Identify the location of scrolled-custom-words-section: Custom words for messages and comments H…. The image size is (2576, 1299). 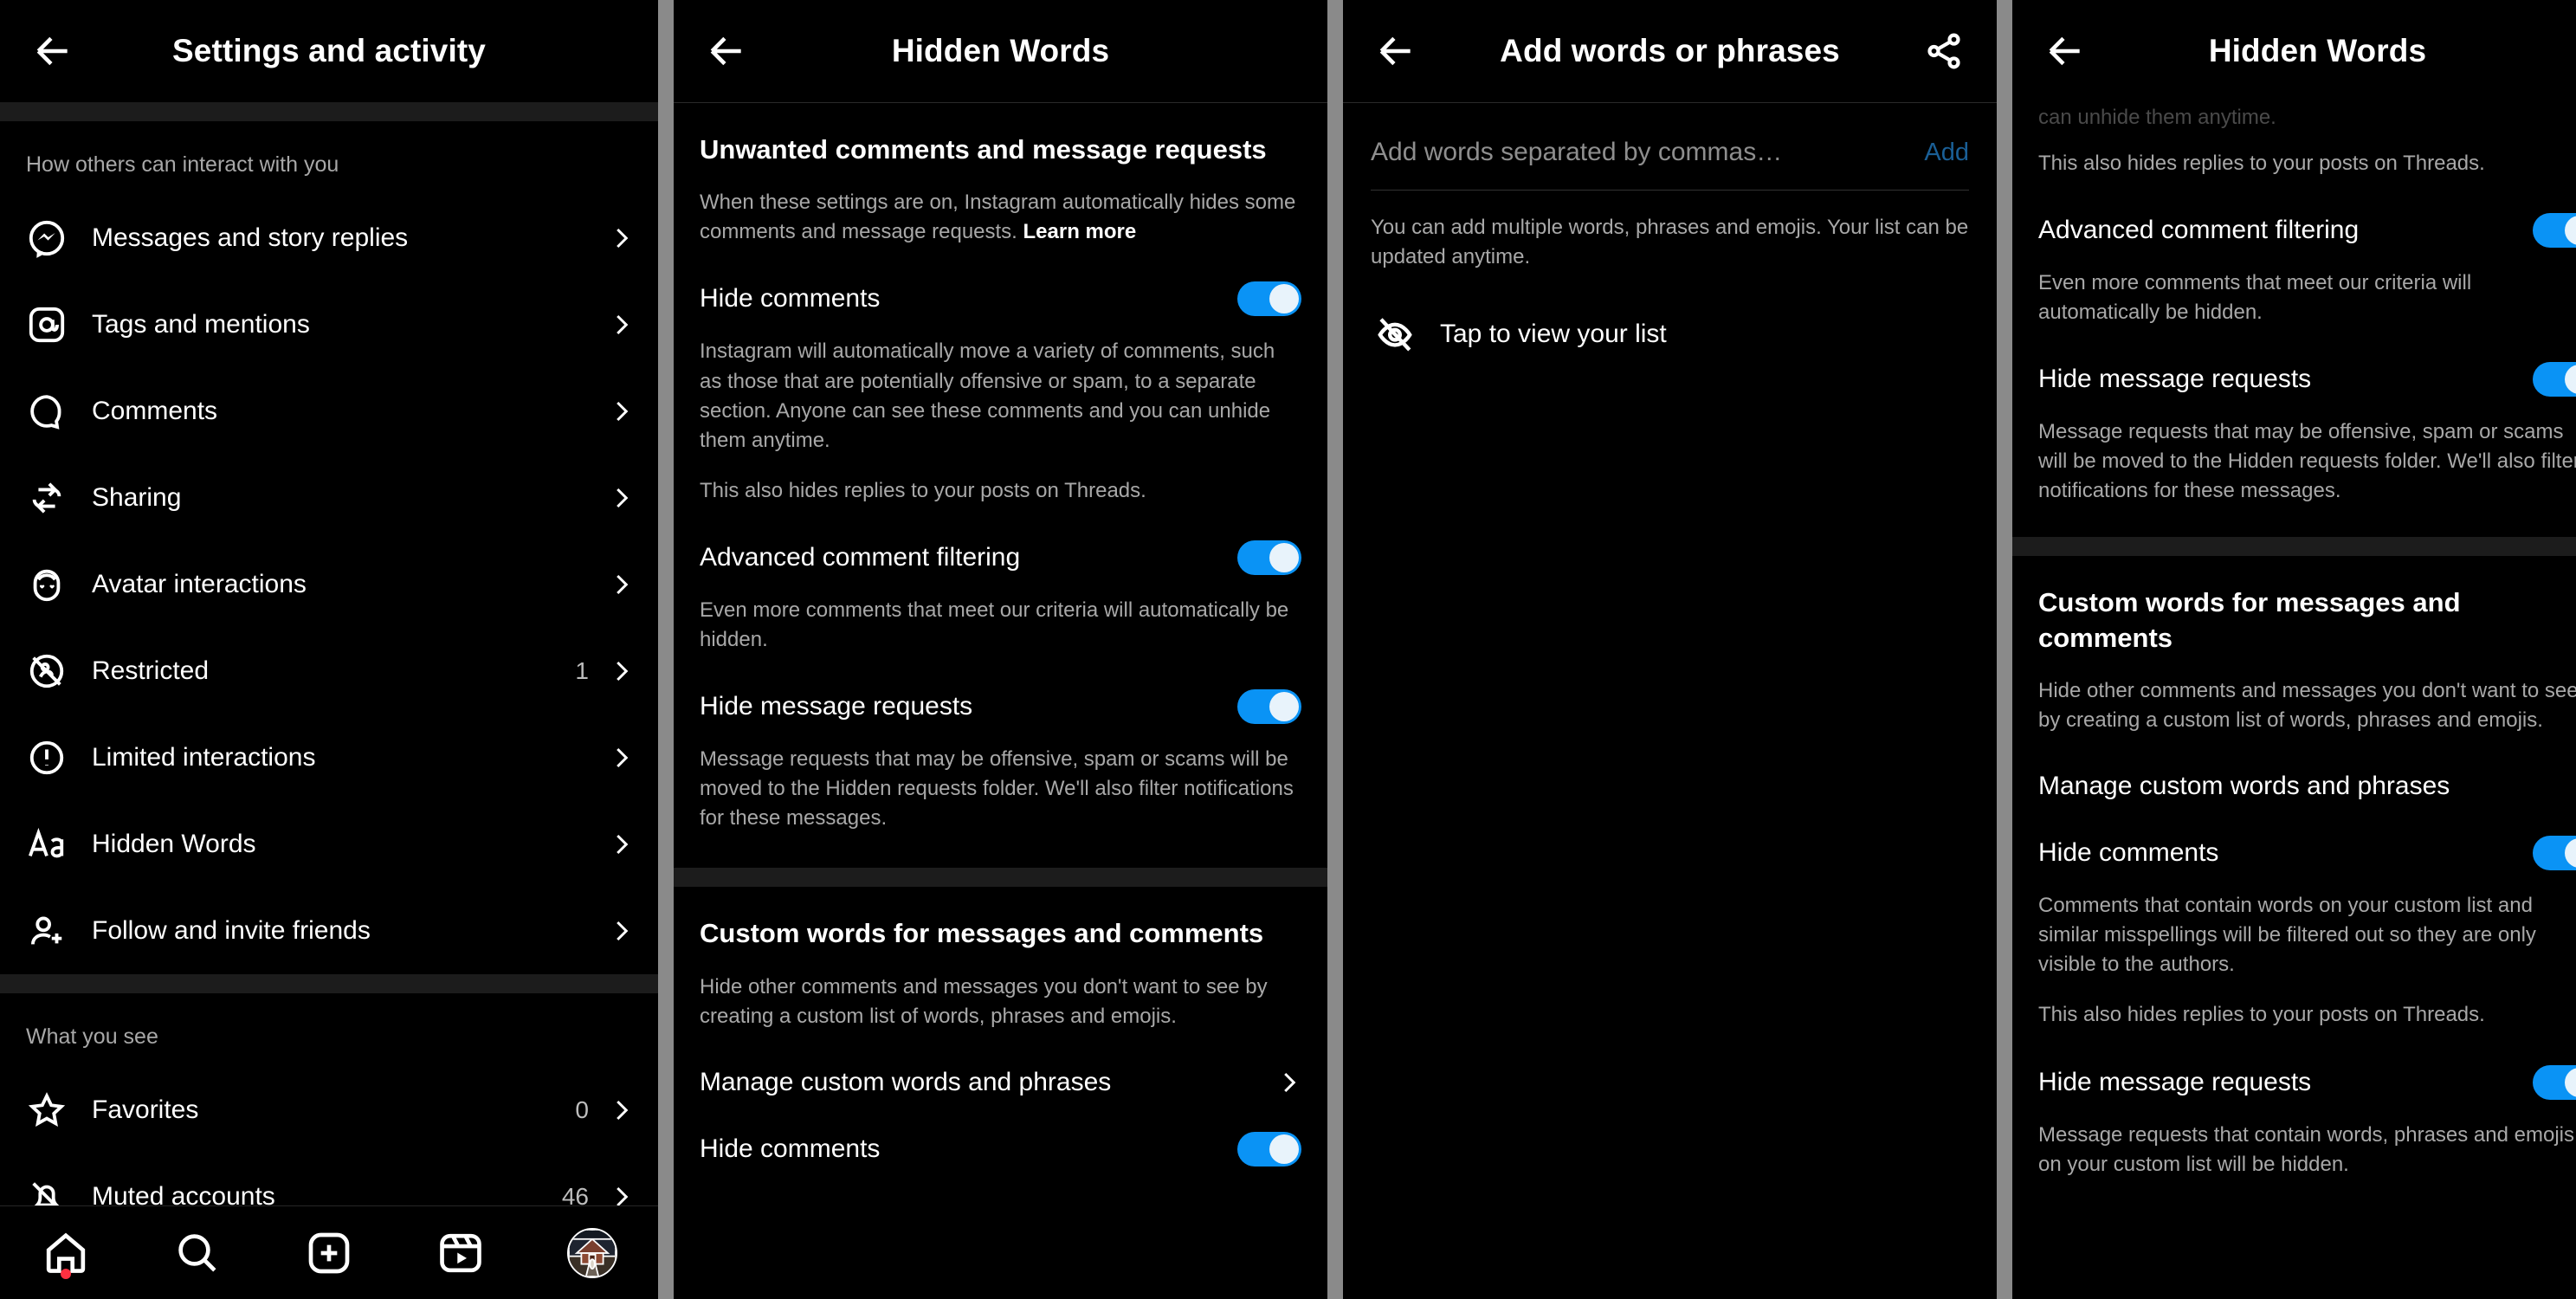
(2294, 867).